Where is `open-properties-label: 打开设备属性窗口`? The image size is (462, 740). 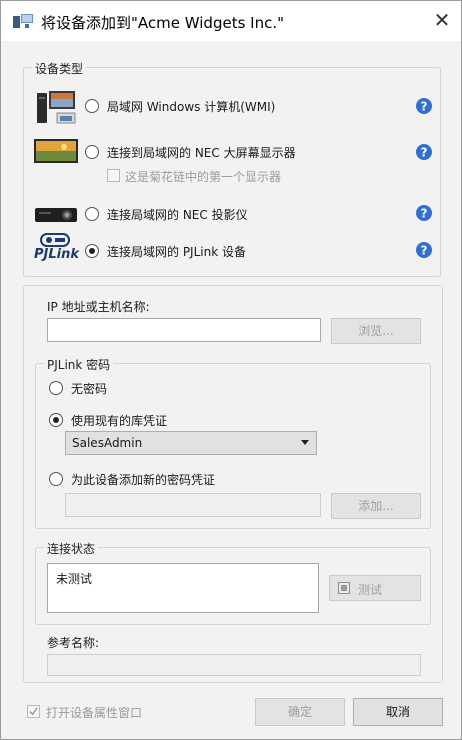
open-properties-label: 打开设备属性窗口 is located at coordinates (94, 713).